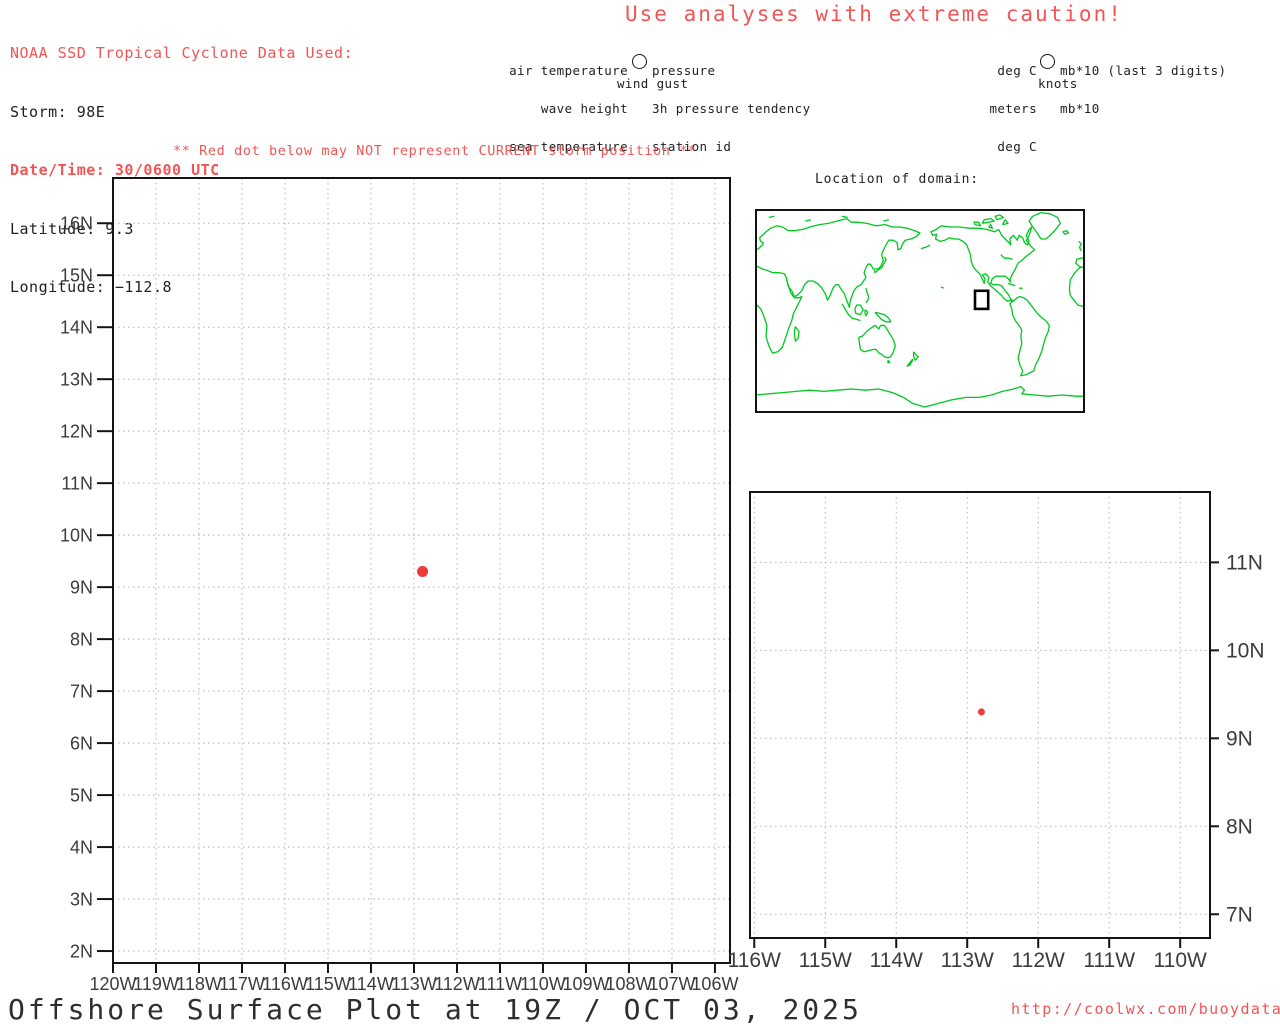 This screenshot has width=1280, height=1024. Describe the element at coordinates (81, 743) in the screenshot. I see `y-tick-label: 6N` at that location.